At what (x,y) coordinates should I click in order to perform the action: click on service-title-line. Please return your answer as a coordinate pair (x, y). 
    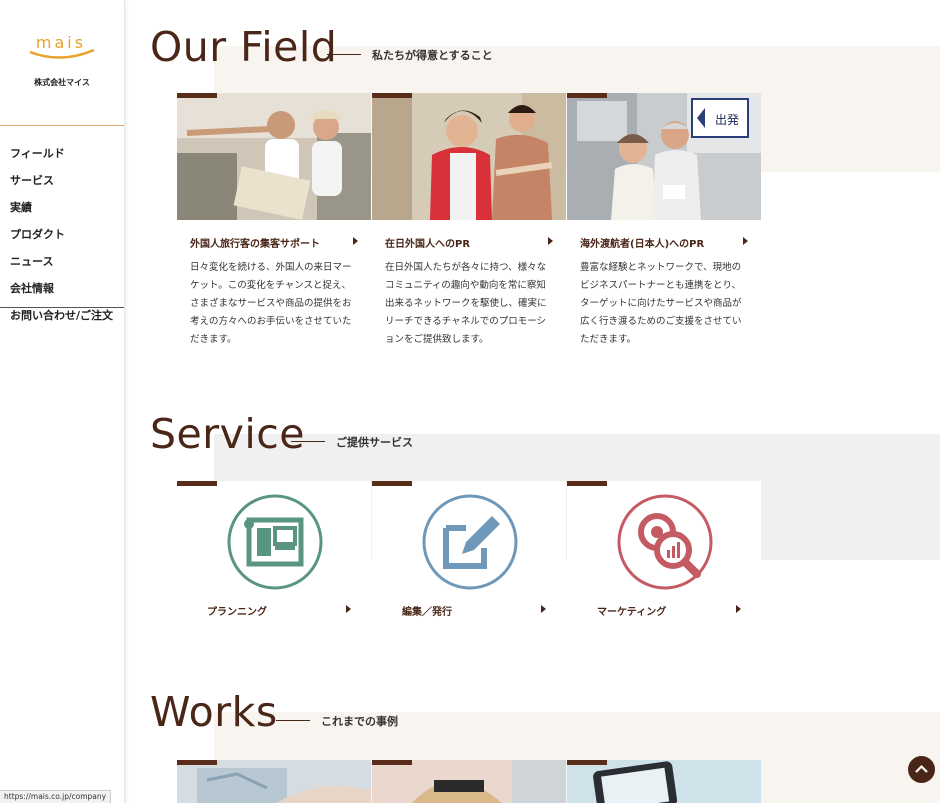
    Looking at the image, I should click on (308, 441).